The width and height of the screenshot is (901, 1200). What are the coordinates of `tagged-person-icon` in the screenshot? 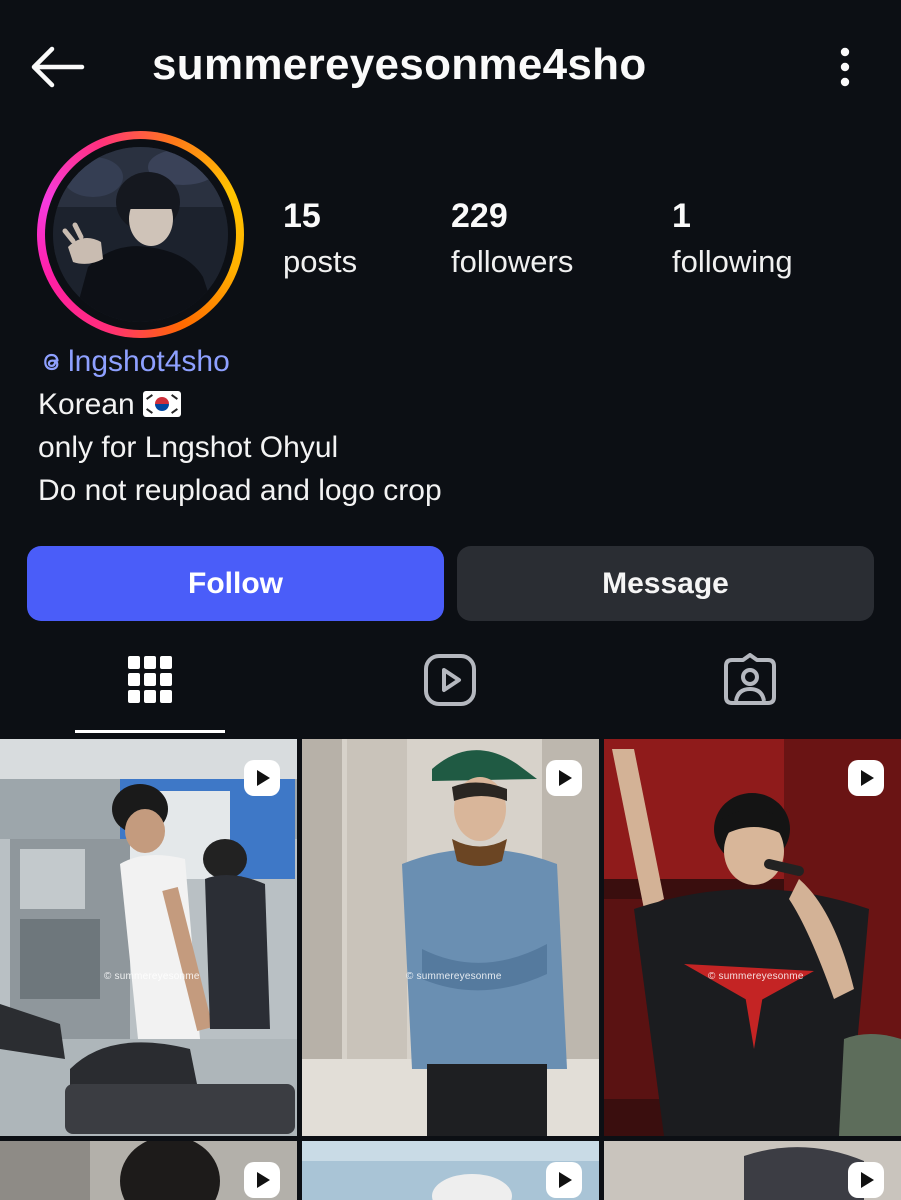 It's located at (750, 679).